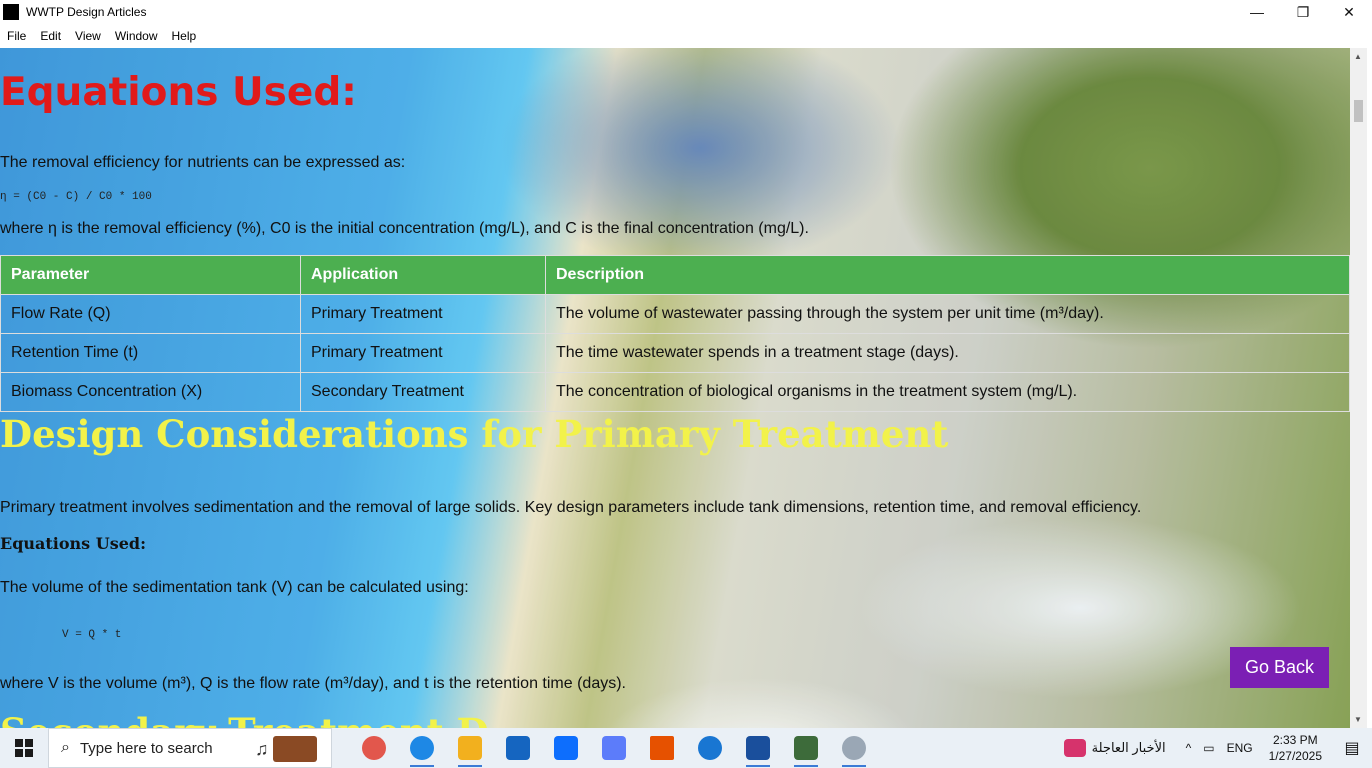 This screenshot has width=1372, height=768. I want to click on window-title: WWTP Design Articles, so click(86, 12).